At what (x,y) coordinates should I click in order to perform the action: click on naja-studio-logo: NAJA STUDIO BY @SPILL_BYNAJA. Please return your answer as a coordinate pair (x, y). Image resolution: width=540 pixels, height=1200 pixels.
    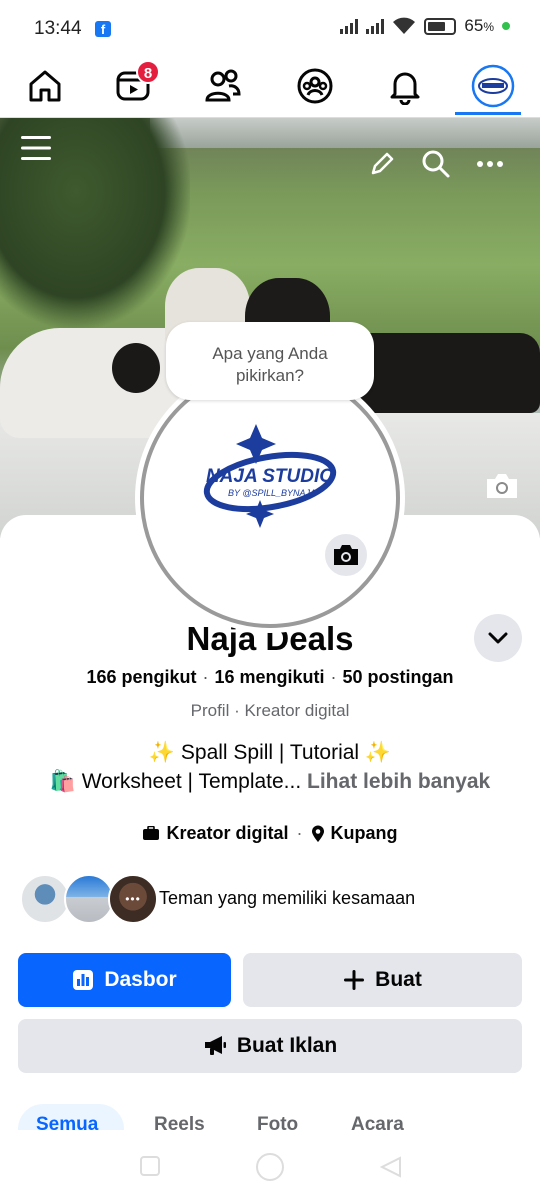
    Looking at the image, I should click on (270, 476).